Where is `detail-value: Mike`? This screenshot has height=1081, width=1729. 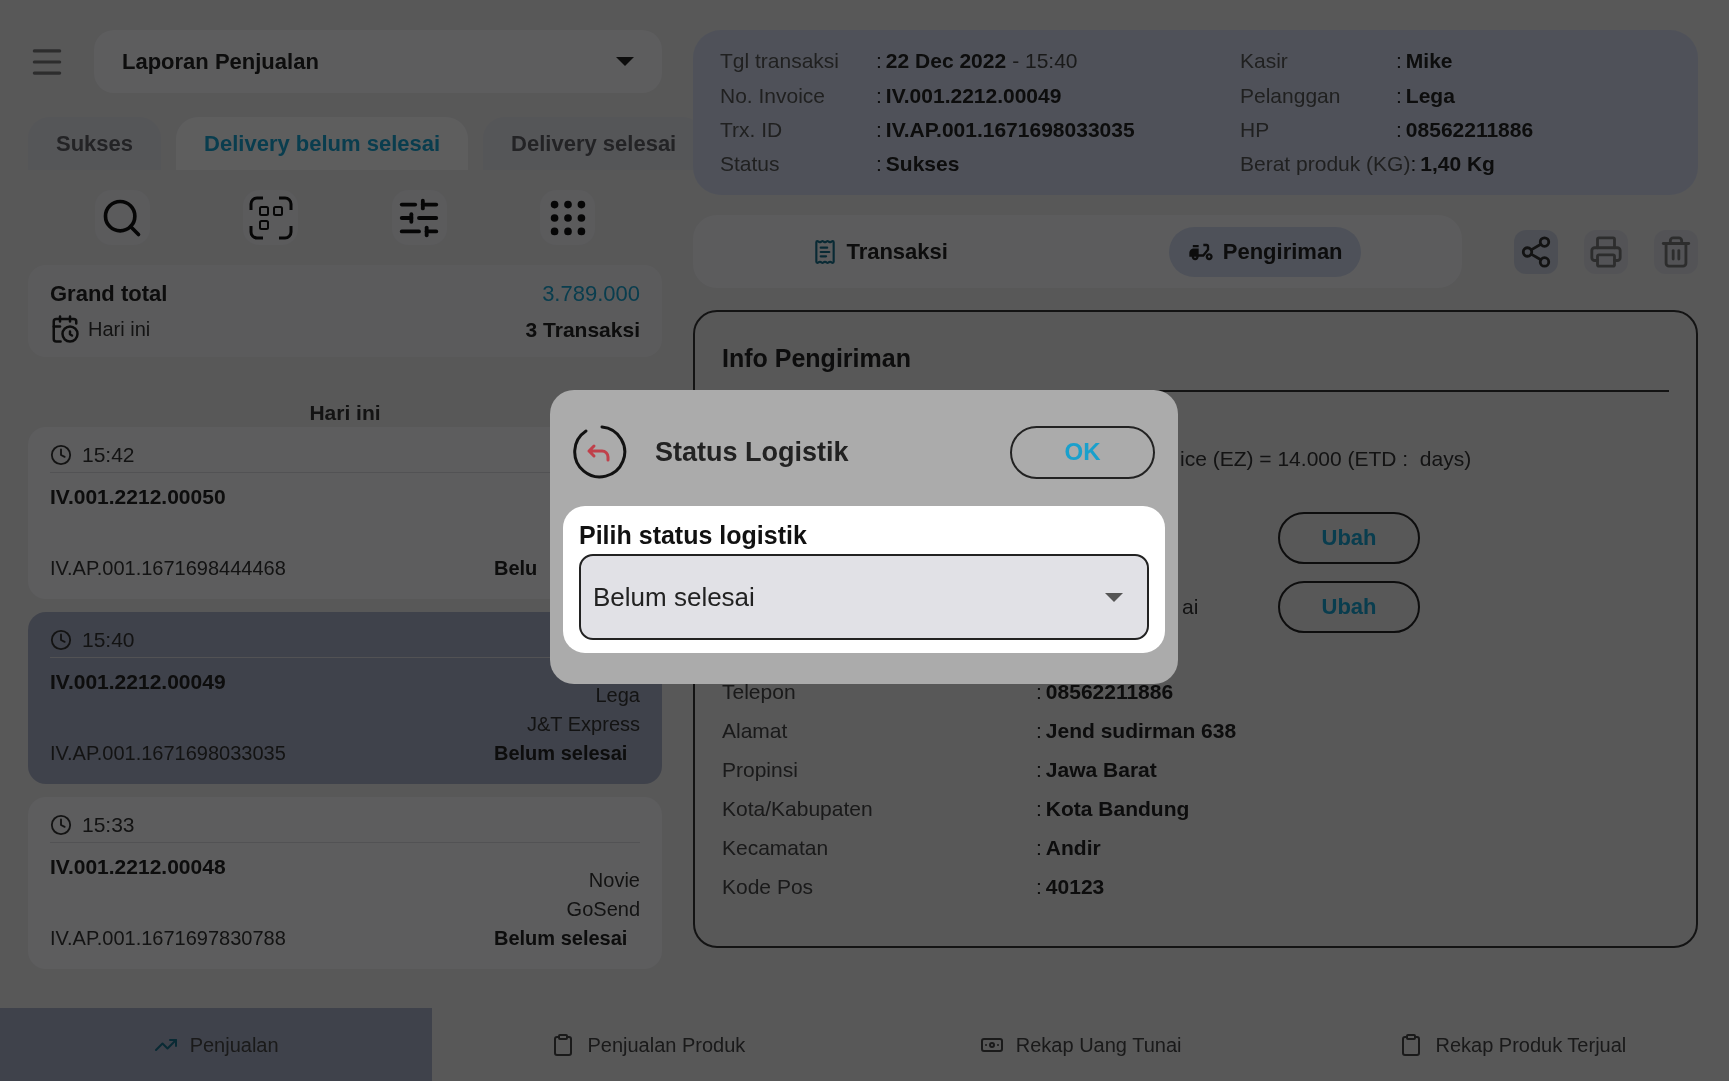
detail-value: Mike is located at coordinates (1429, 61).